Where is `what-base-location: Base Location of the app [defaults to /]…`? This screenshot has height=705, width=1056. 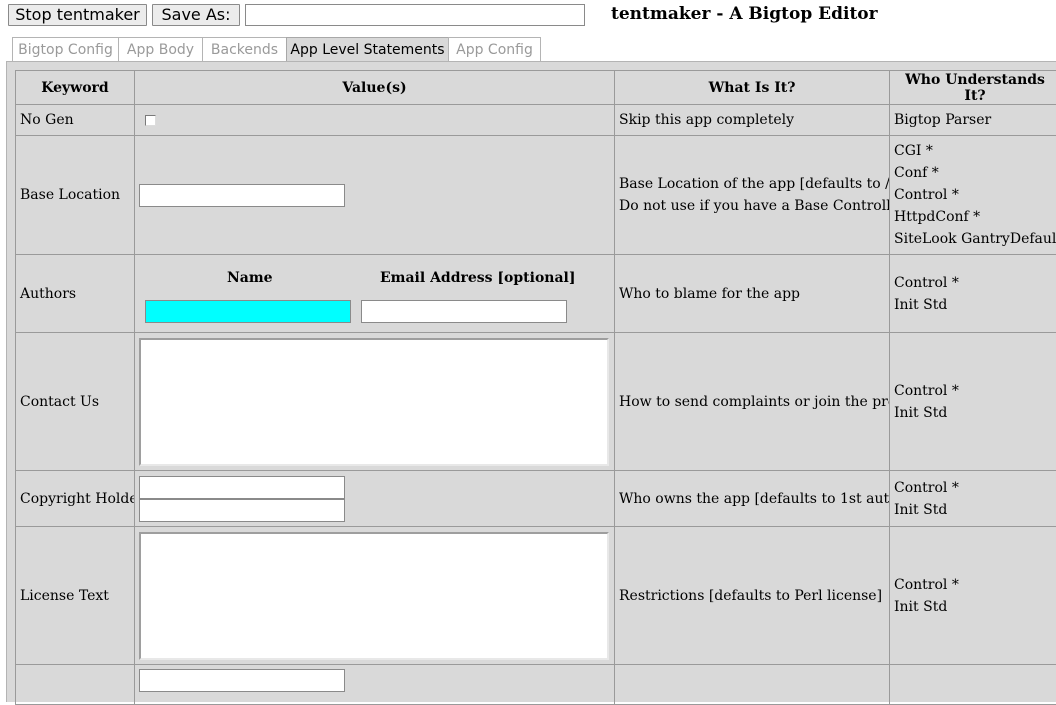
what-base-location: Base Location of the app [defaults to /]… is located at coordinates (752, 195).